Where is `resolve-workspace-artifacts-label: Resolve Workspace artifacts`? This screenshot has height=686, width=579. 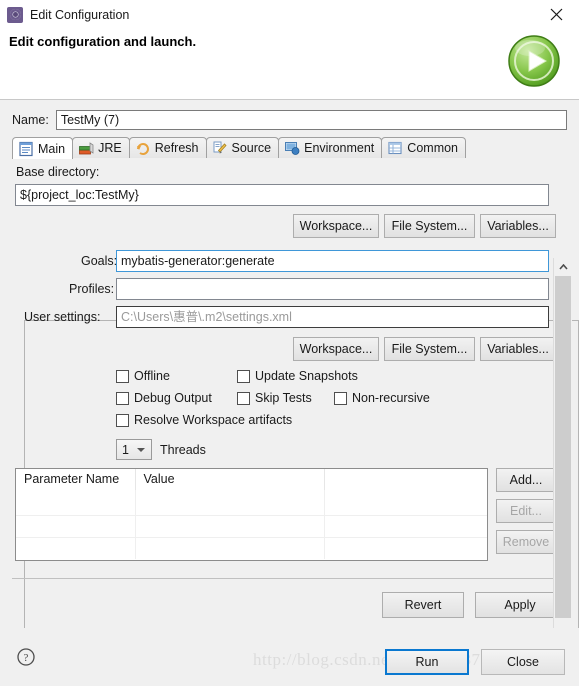 resolve-workspace-artifacts-label: Resolve Workspace artifacts is located at coordinates (213, 420).